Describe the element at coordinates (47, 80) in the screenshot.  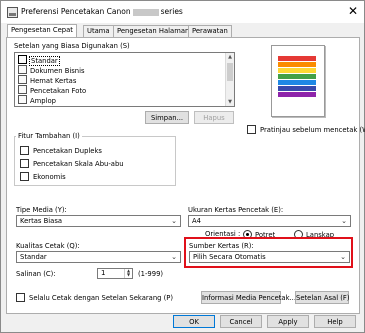
I see `list-item: Hemat Kertas` at that location.